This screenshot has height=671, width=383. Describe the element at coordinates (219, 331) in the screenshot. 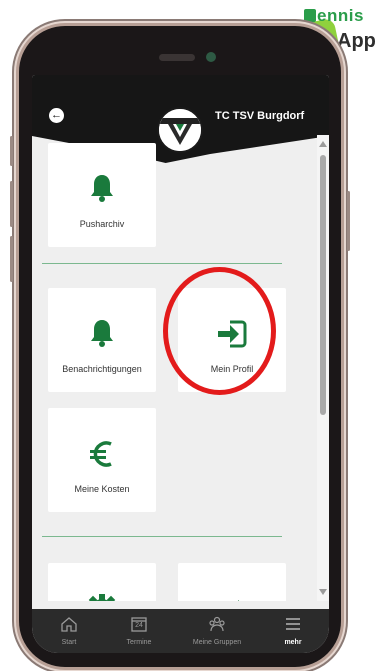

I see `highlight-circle` at that location.